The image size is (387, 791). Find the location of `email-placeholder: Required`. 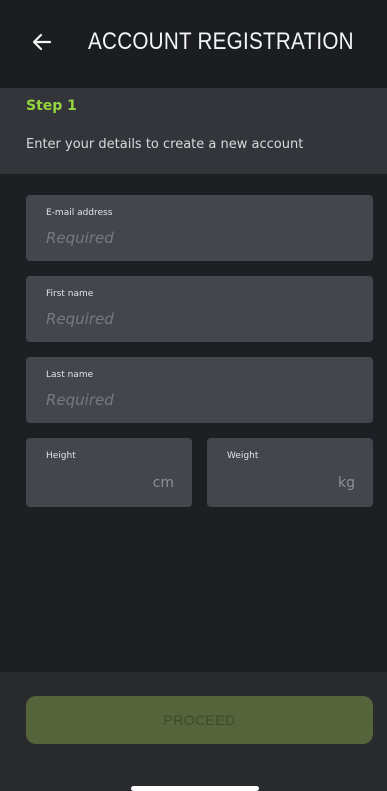

email-placeholder: Required is located at coordinates (80, 238).